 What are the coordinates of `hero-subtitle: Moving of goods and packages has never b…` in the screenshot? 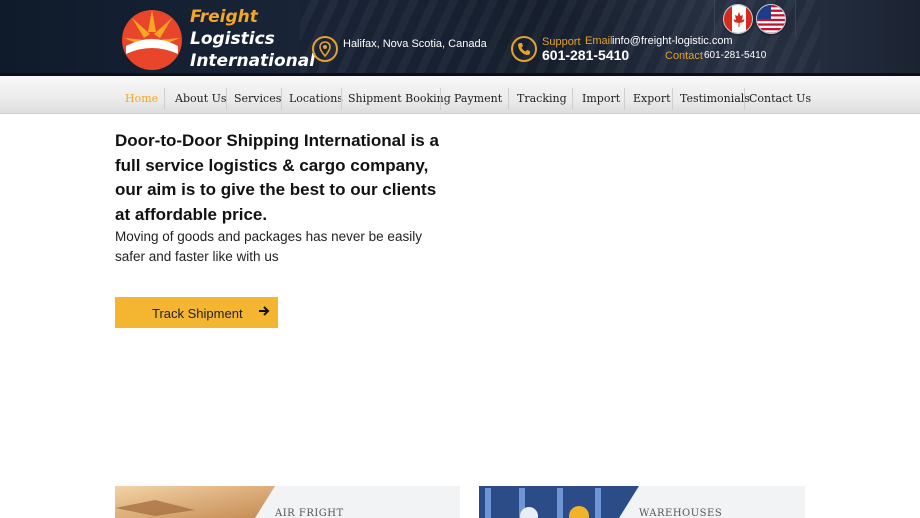 It's located at (268, 246).